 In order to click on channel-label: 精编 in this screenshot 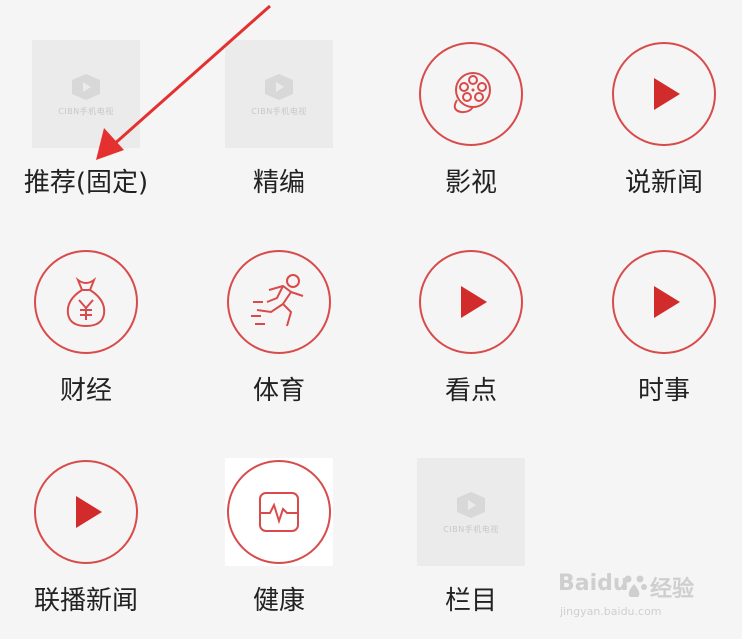, I will do `click(278, 183)`.